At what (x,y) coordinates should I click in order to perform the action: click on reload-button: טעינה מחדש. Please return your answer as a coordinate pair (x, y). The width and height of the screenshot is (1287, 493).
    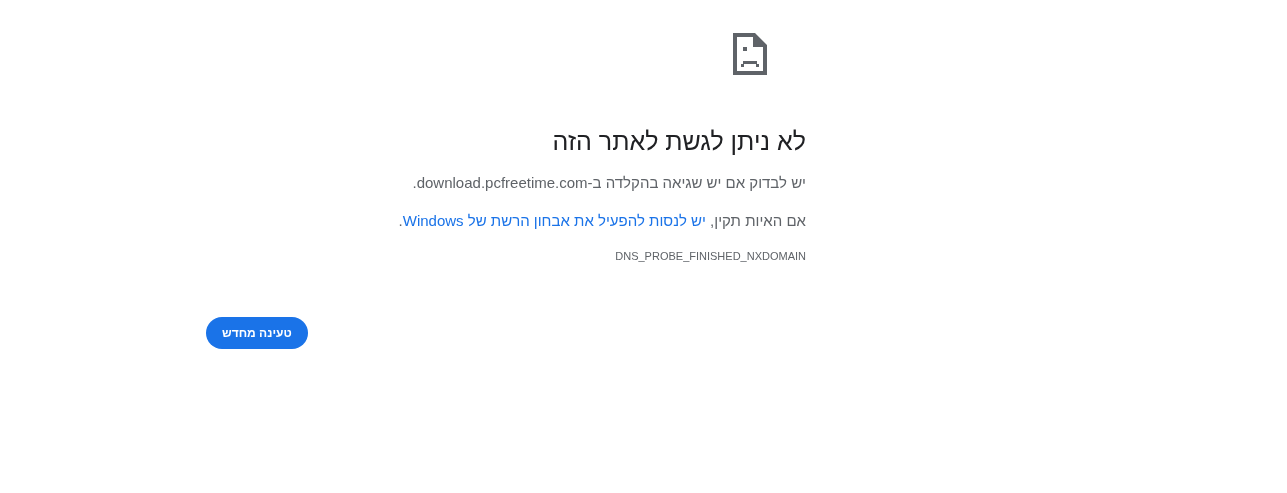
    Looking at the image, I should click on (257, 333).